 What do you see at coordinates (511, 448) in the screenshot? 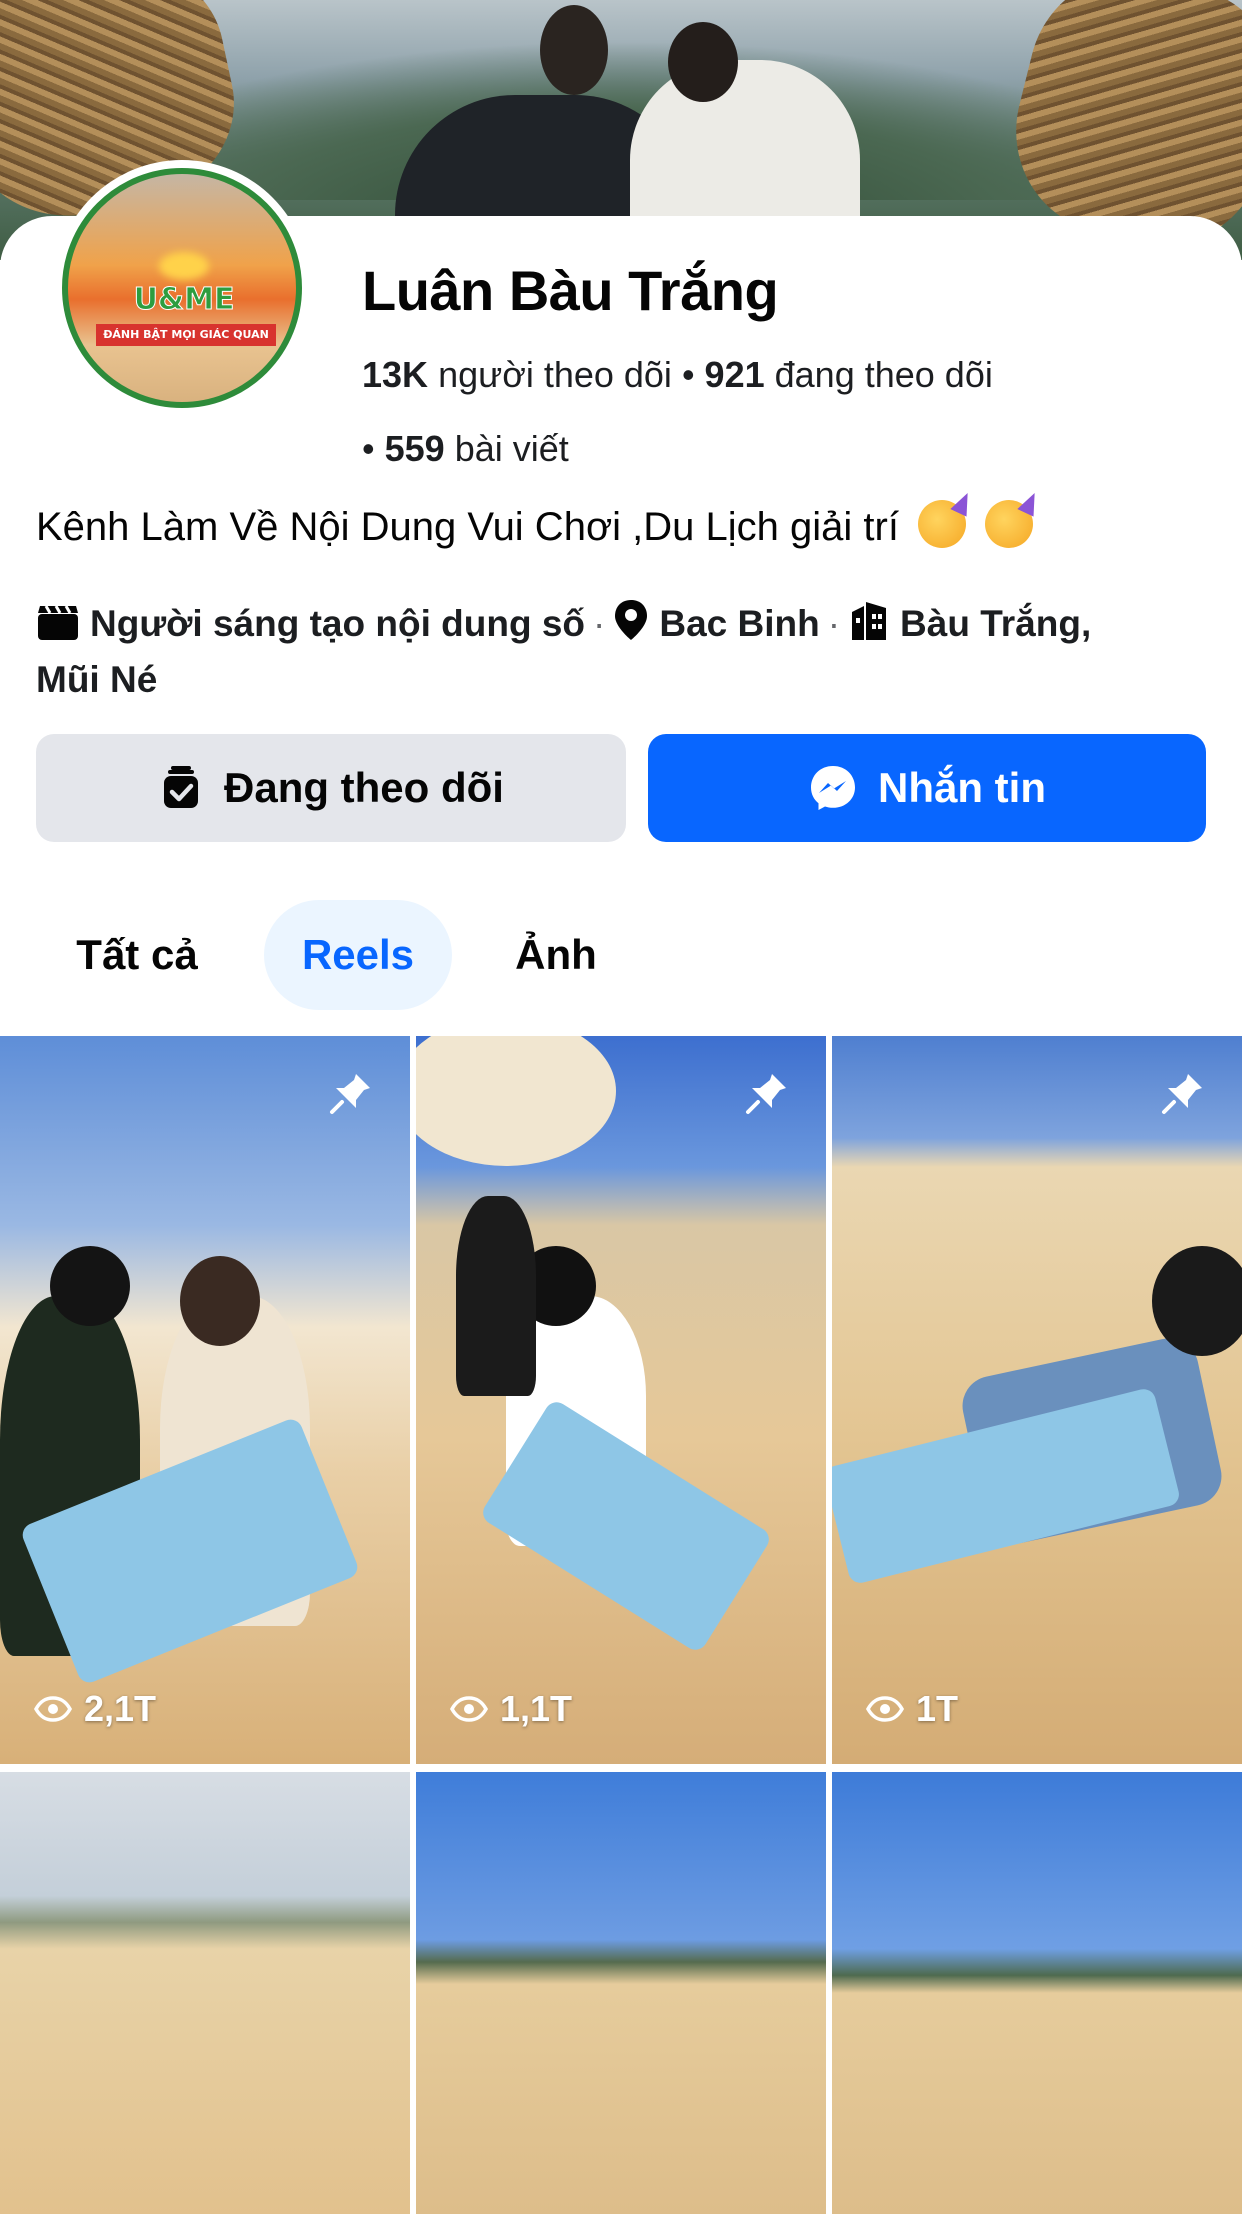
I see `posts-label: bài viết` at bounding box center [511, 448].